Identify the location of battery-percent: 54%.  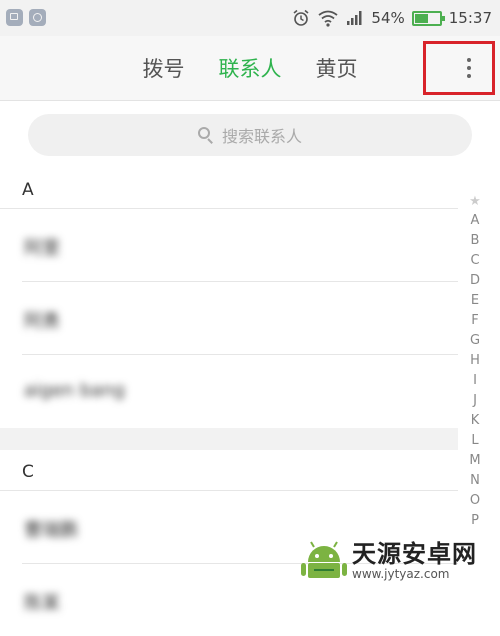
(388, 18).